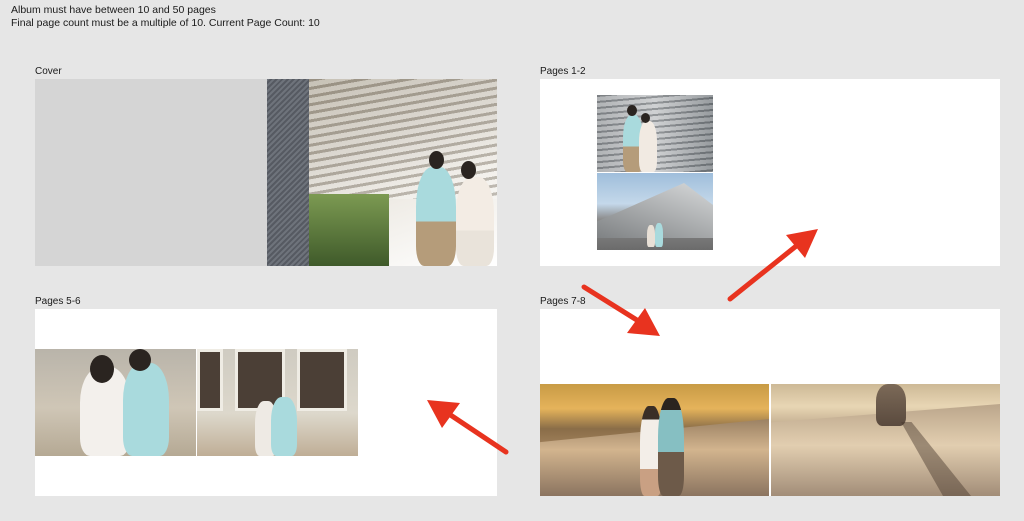 The image size is (1024, 521). What do you see at coordinates (885, 440) in the screenshot?
I see `pages-7-8-photo-right` at bounding box center [885, 440].